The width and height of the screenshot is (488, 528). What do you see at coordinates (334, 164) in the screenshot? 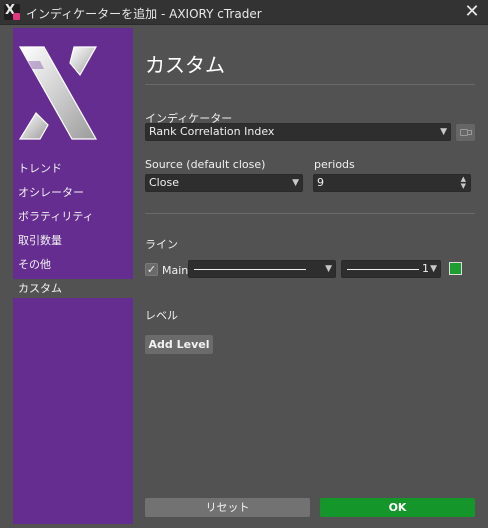
I see `periods-label: periods` at bounding box center [334, 164].